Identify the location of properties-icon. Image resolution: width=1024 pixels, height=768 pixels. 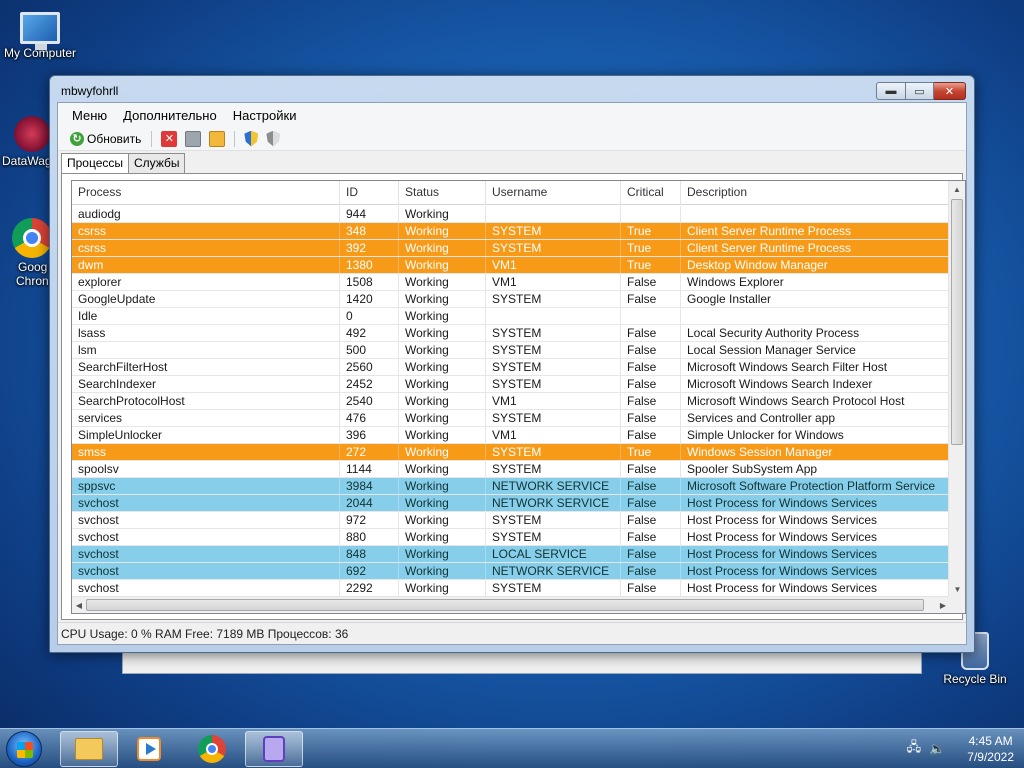
(193, 138).